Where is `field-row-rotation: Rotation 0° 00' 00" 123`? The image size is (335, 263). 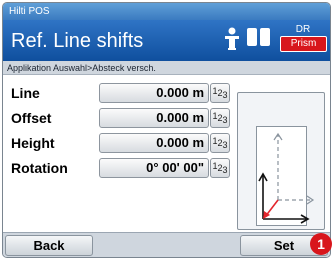 field-row-rotation: Rotation 0° 00' 00" 123 is located at coordinates (118, 169).